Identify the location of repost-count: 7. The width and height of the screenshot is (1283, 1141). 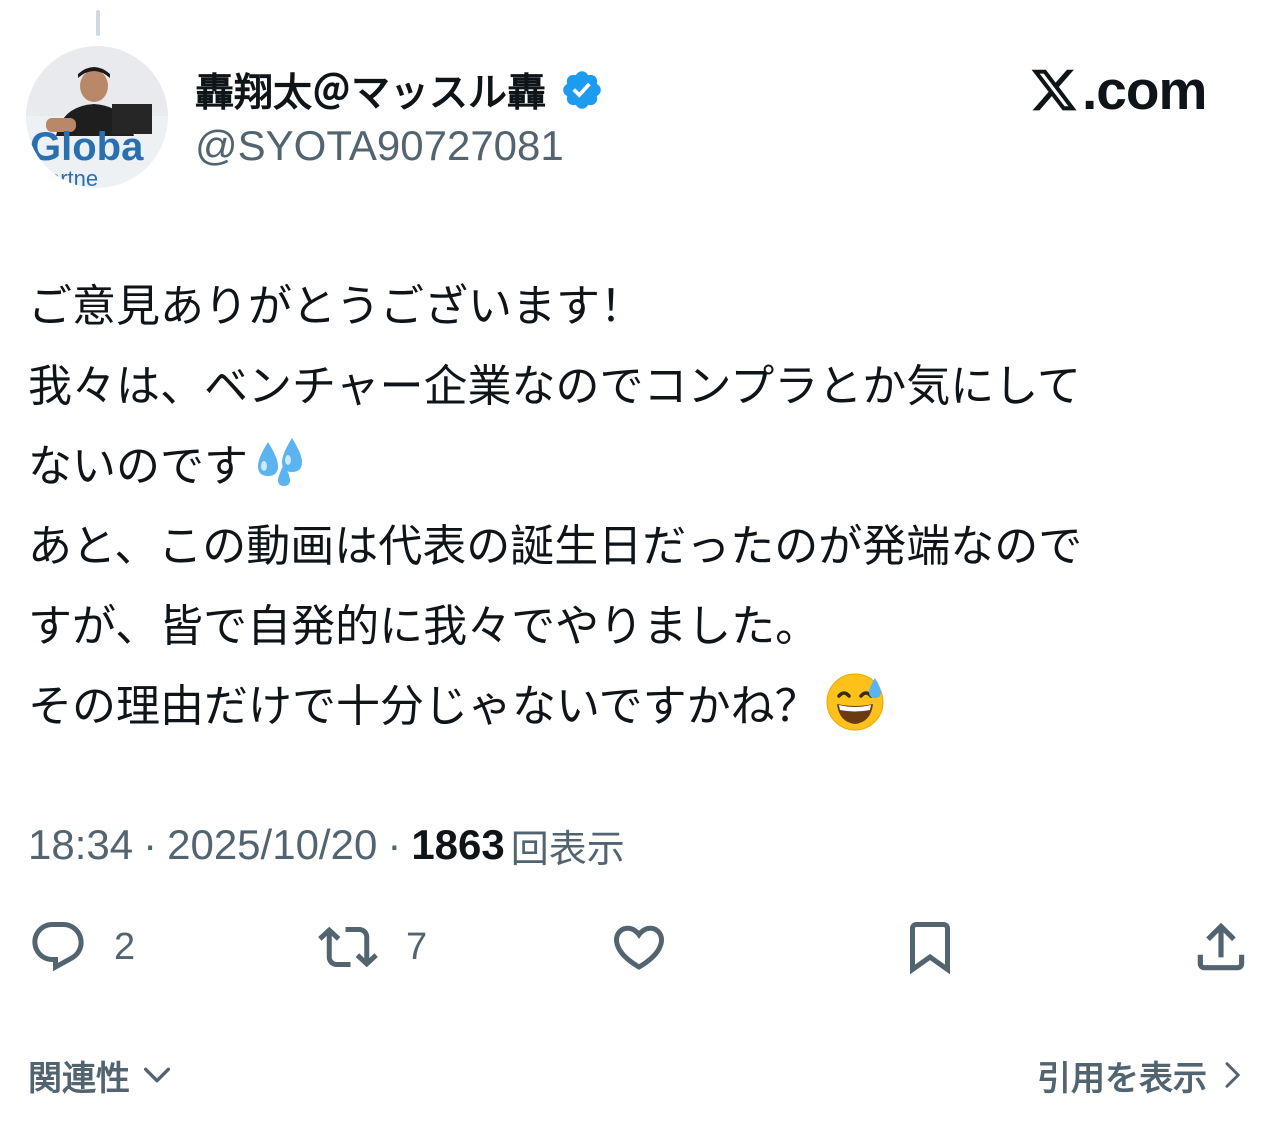
(417, 946).